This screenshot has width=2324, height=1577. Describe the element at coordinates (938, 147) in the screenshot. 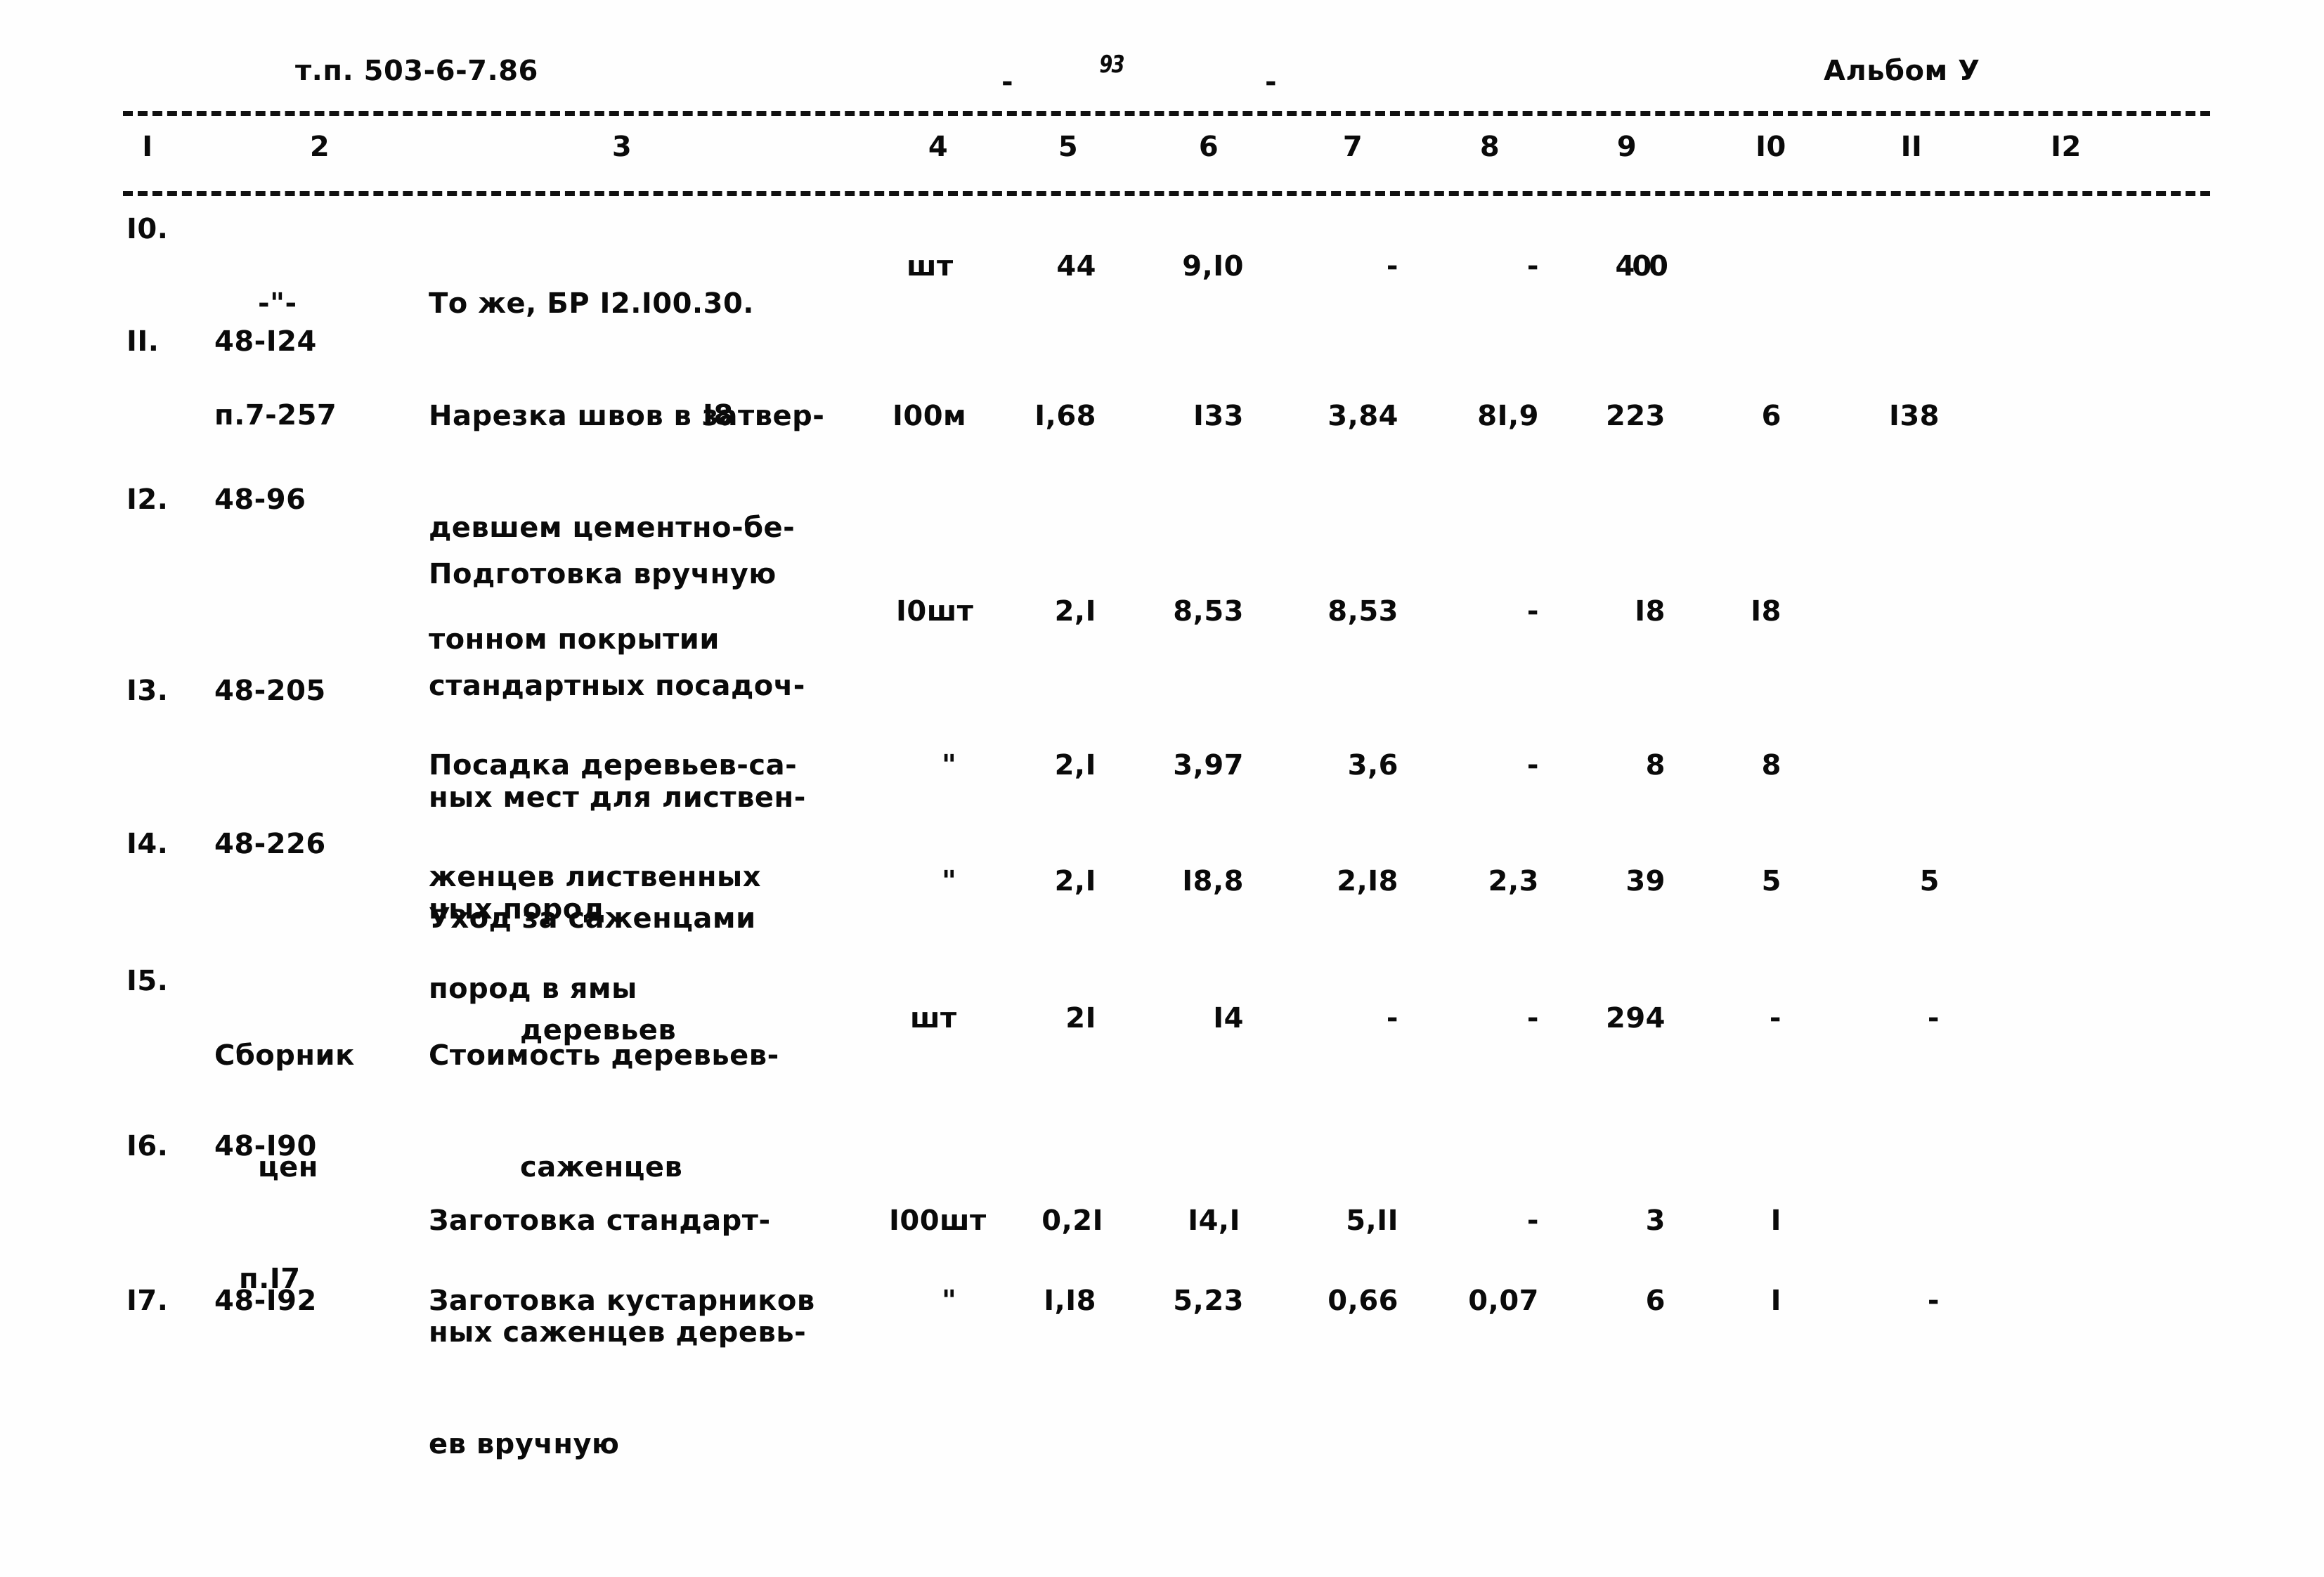

I see `column-number-4: 4` at that location.